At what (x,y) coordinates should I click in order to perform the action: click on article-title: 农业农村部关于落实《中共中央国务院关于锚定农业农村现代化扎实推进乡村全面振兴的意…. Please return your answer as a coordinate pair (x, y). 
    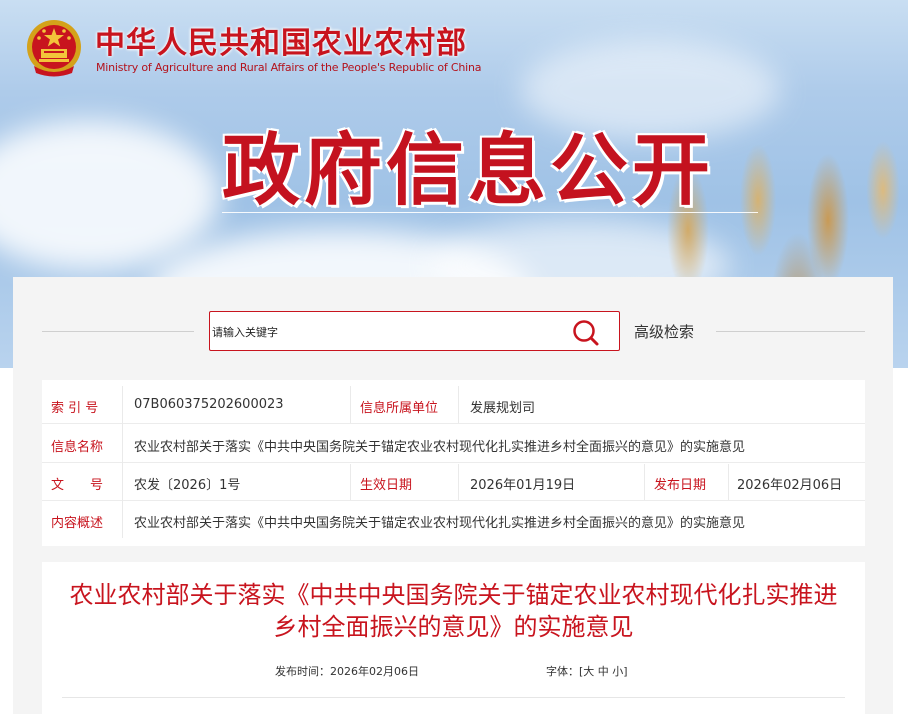
    Looking at the image, I should click on (453, 611).